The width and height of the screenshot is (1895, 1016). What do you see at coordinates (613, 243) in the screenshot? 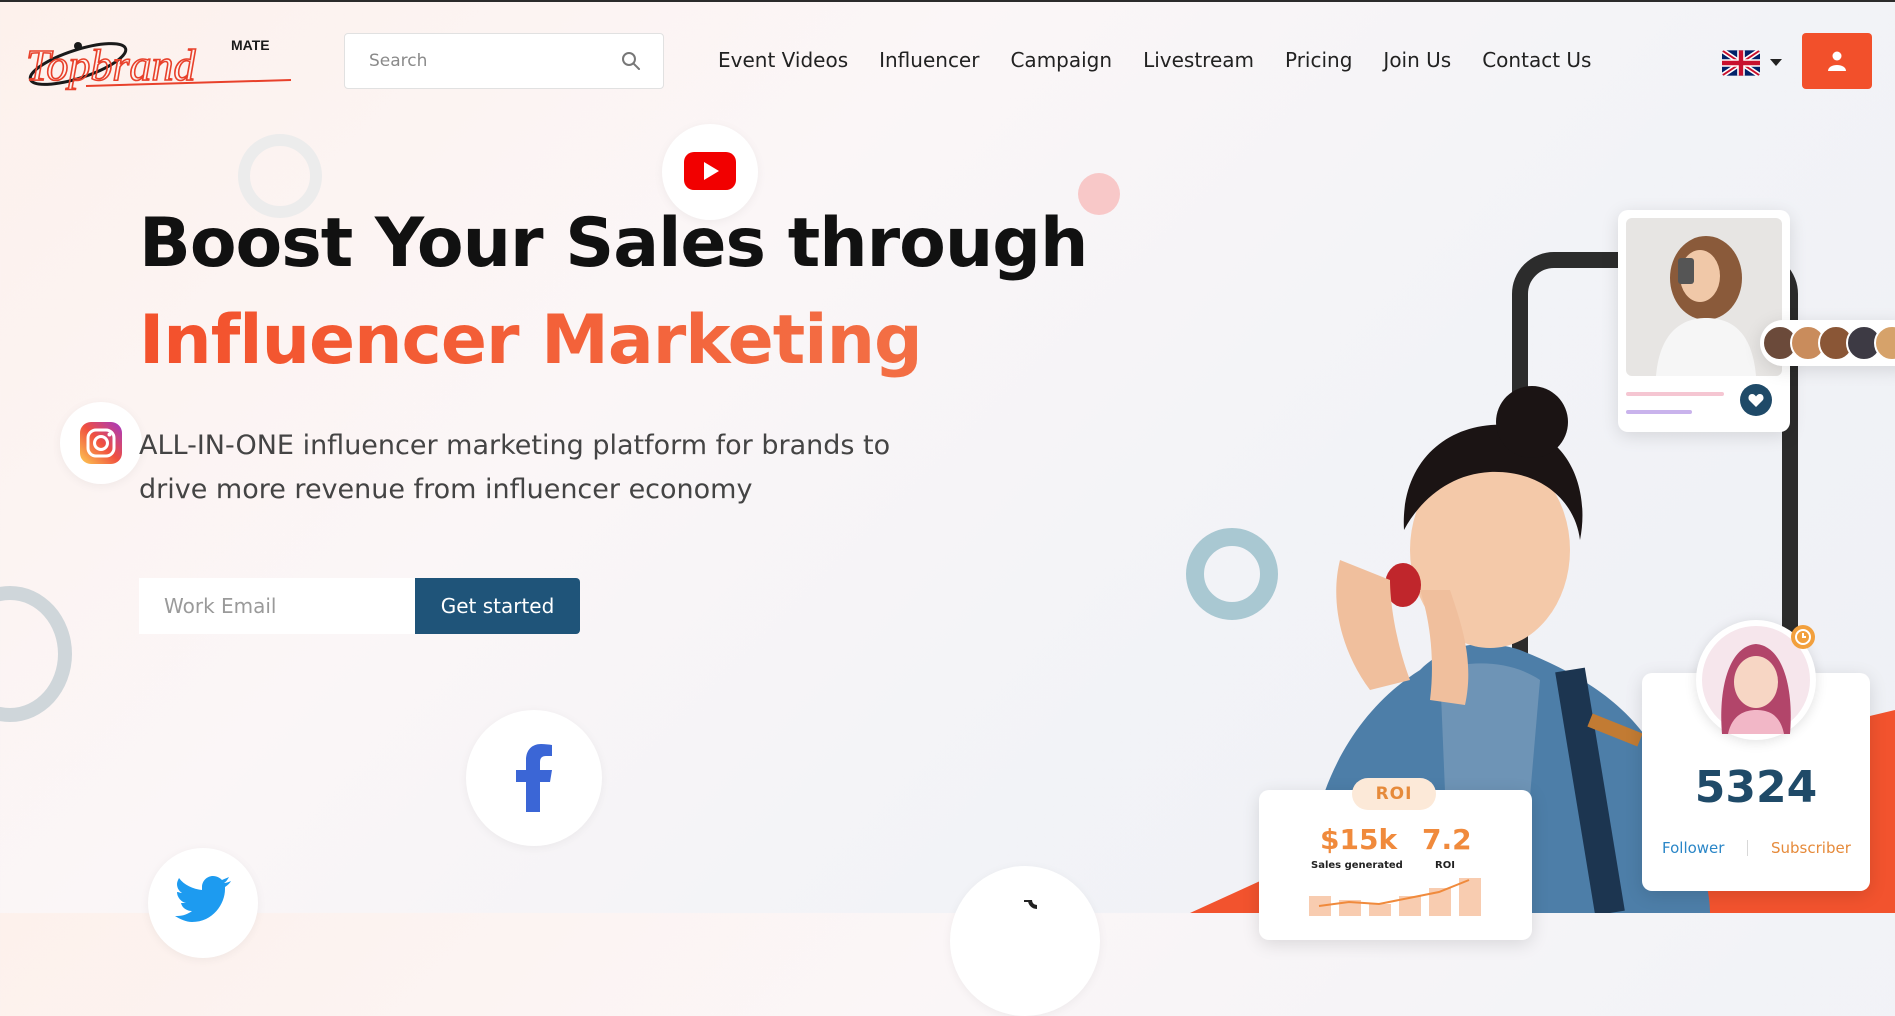
I see `hero-title: Boost Your Sales through` at bounding box center [613, 243].